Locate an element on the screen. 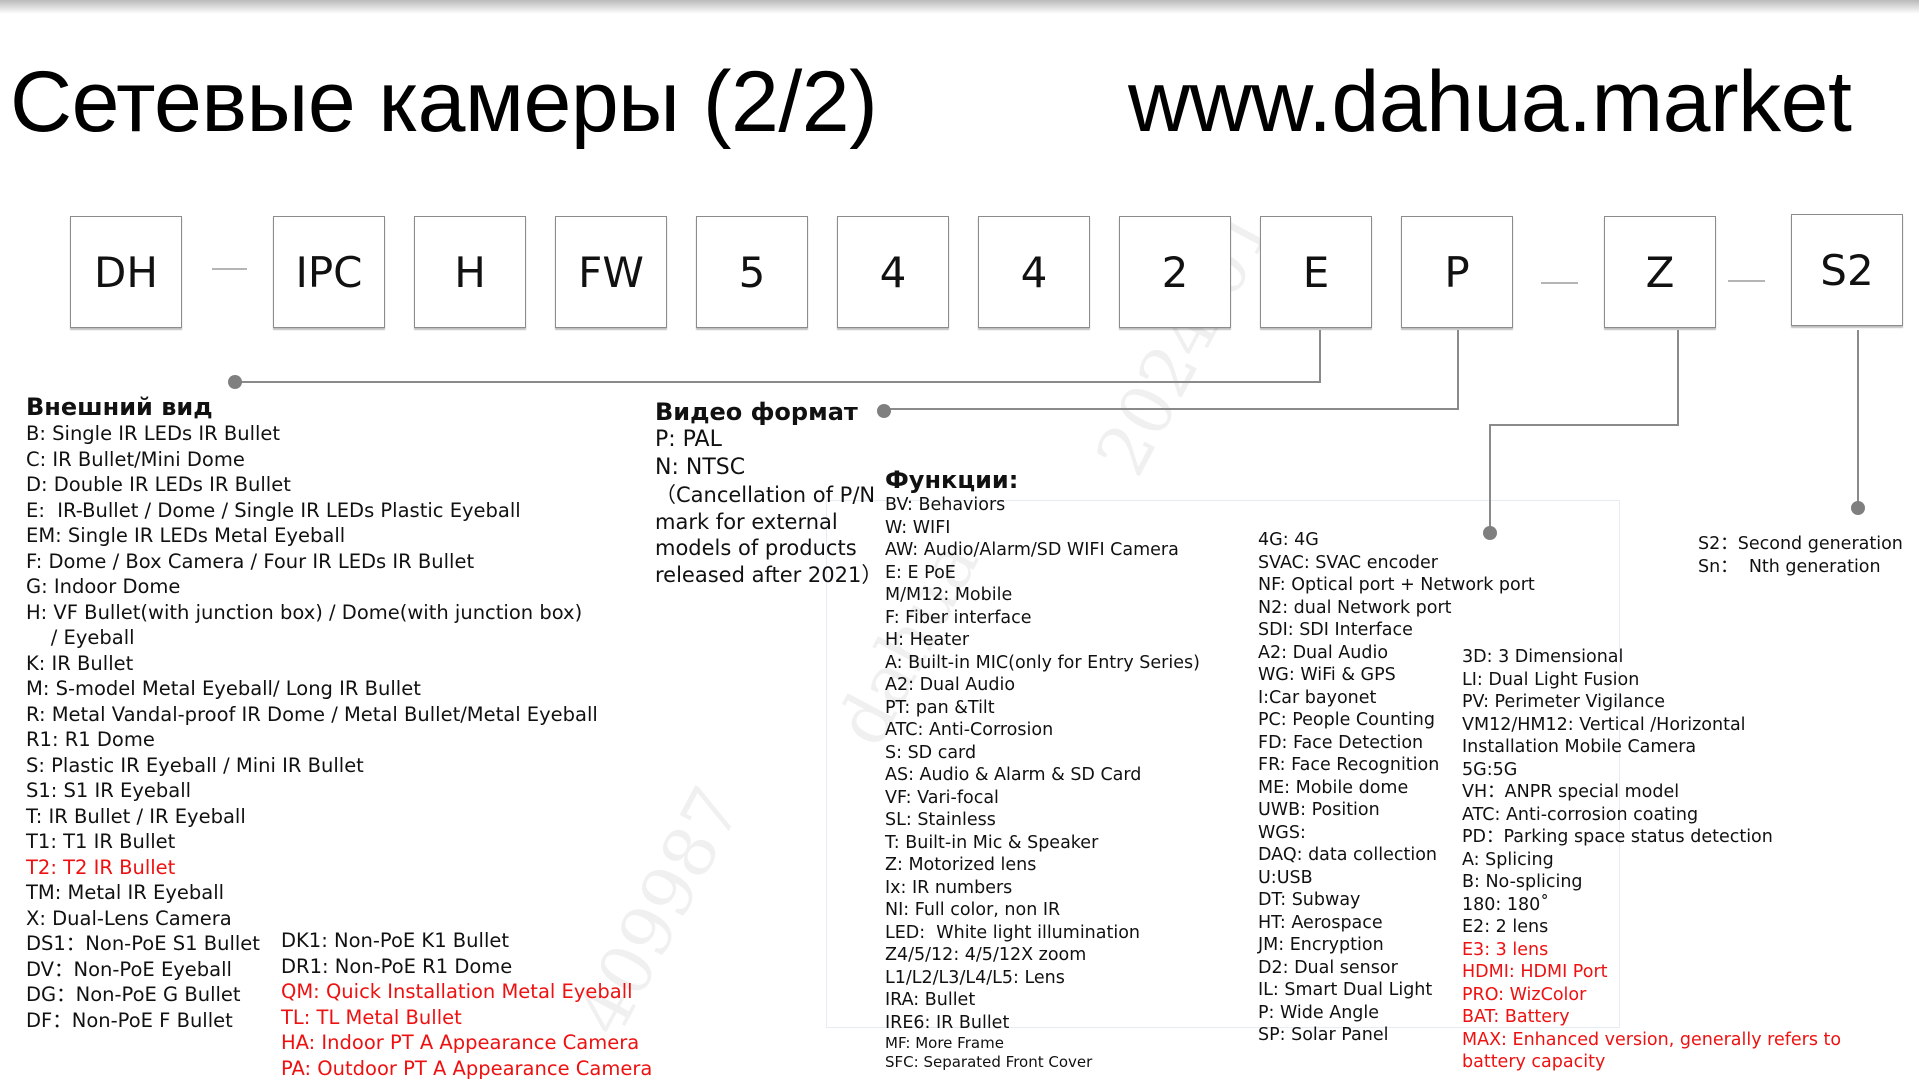 The image size is (1919, 1081). appearance-item: QM: Quick Installation Metal Eyeball is located at coordinates (466, 992).